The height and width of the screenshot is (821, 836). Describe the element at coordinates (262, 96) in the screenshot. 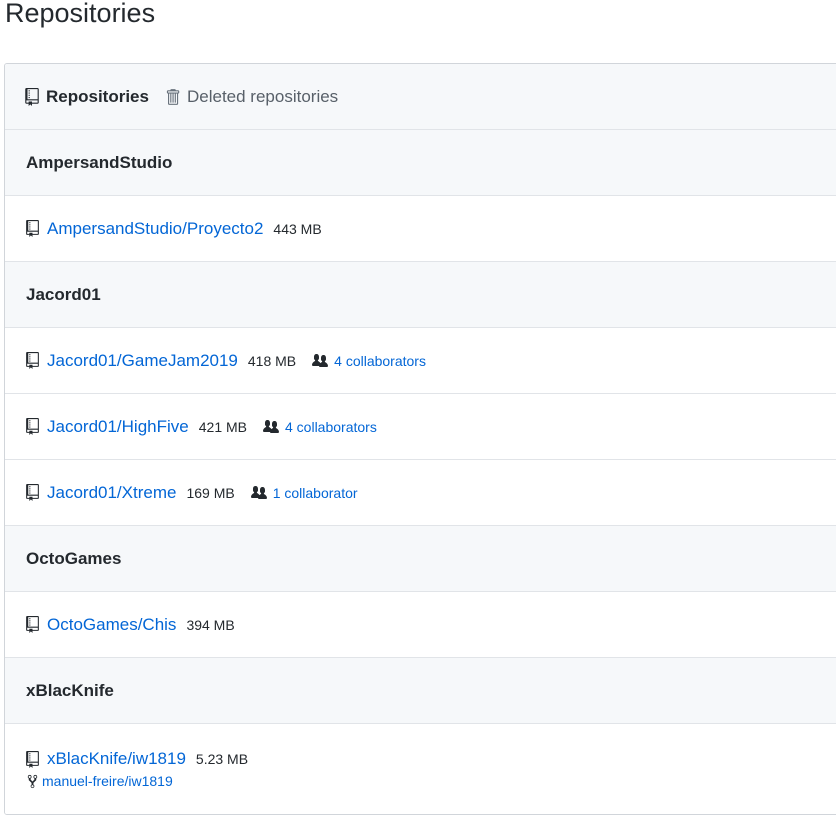

I see `tab-deleted-repositories-label: Deleted repositories` at that location.